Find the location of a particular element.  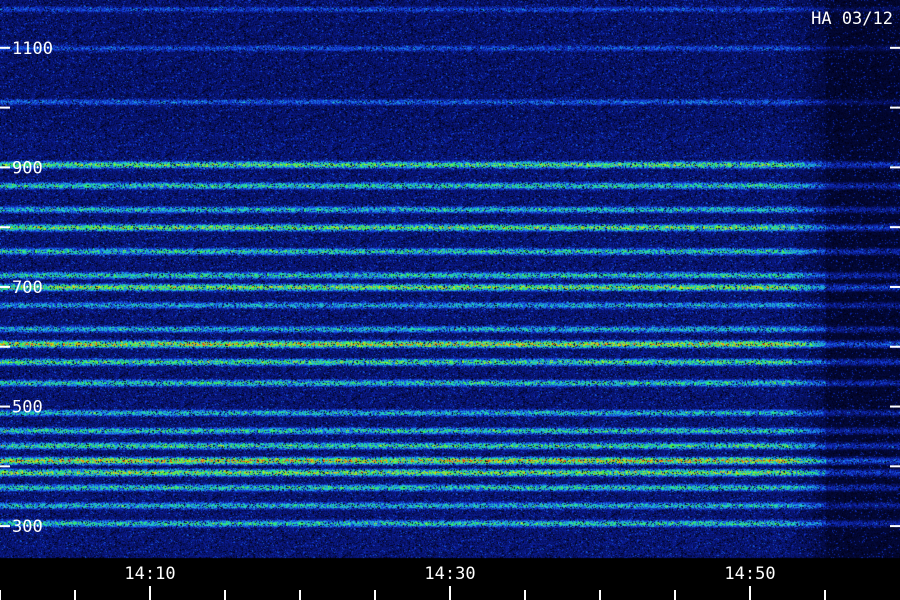

chart-title: HA 03/12 is located at coordinates (852, 19).